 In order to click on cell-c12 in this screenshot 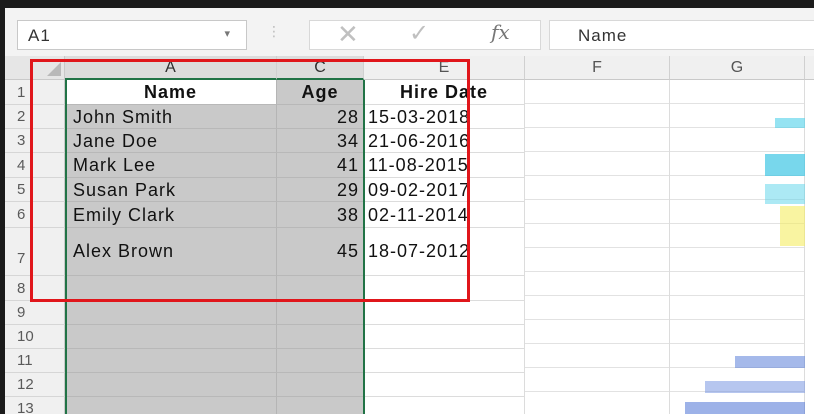, I will do `click(320, 385)`.